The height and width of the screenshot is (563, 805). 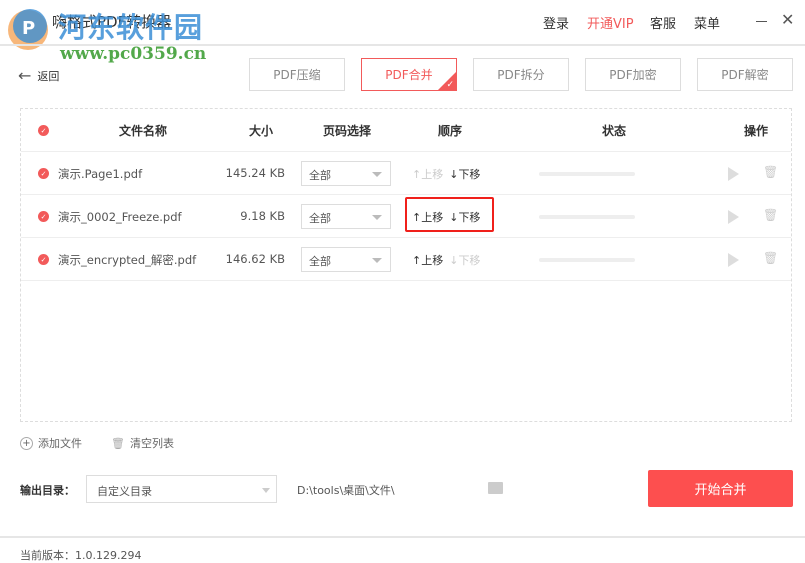 What do you see at coordinates (406, 130) in the screenshot?
I see `table-header: ✓ 文件名称 大小 页码选择 顺序 状态 操作` at bounding box center [406, 130].